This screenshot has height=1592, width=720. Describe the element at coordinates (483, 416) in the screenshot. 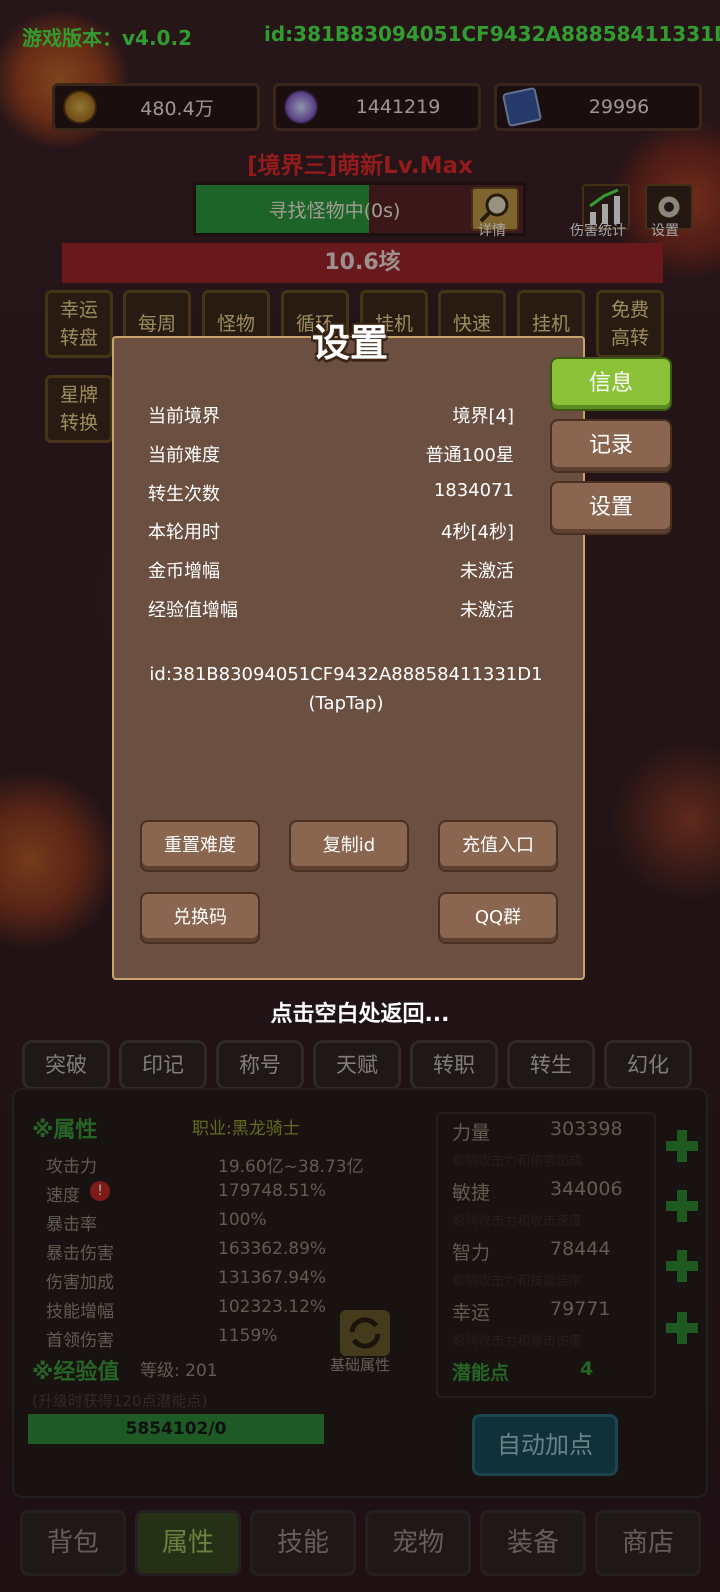

I see `info-value: 境界[4]` at that location.